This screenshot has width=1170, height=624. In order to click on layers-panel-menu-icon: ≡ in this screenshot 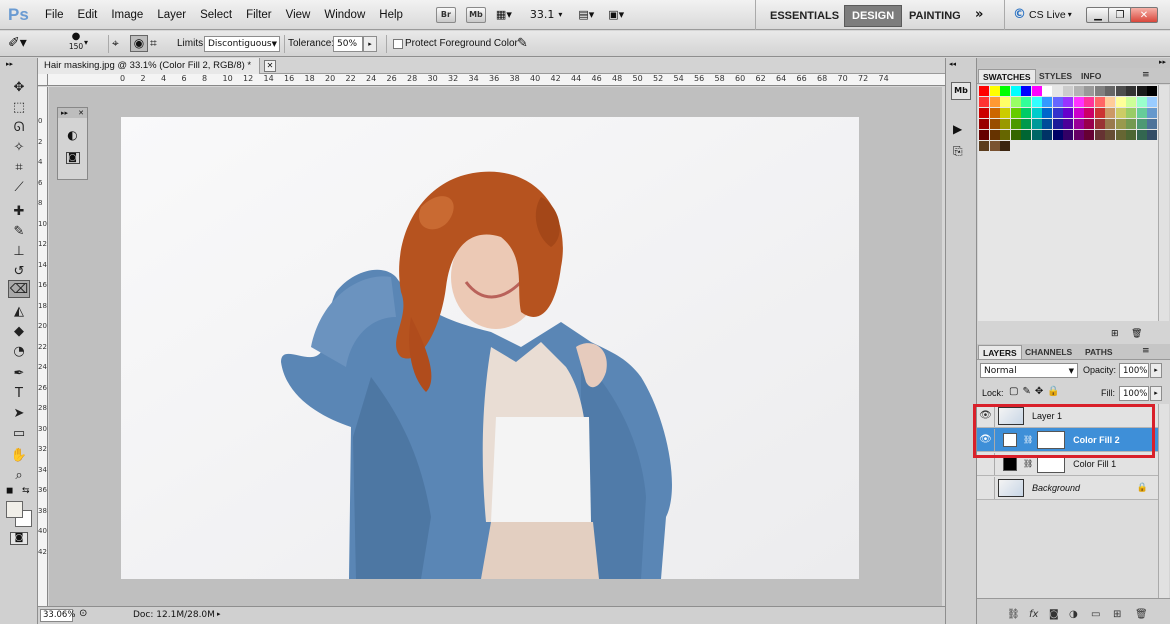, I will do `click(1146, 351)`.